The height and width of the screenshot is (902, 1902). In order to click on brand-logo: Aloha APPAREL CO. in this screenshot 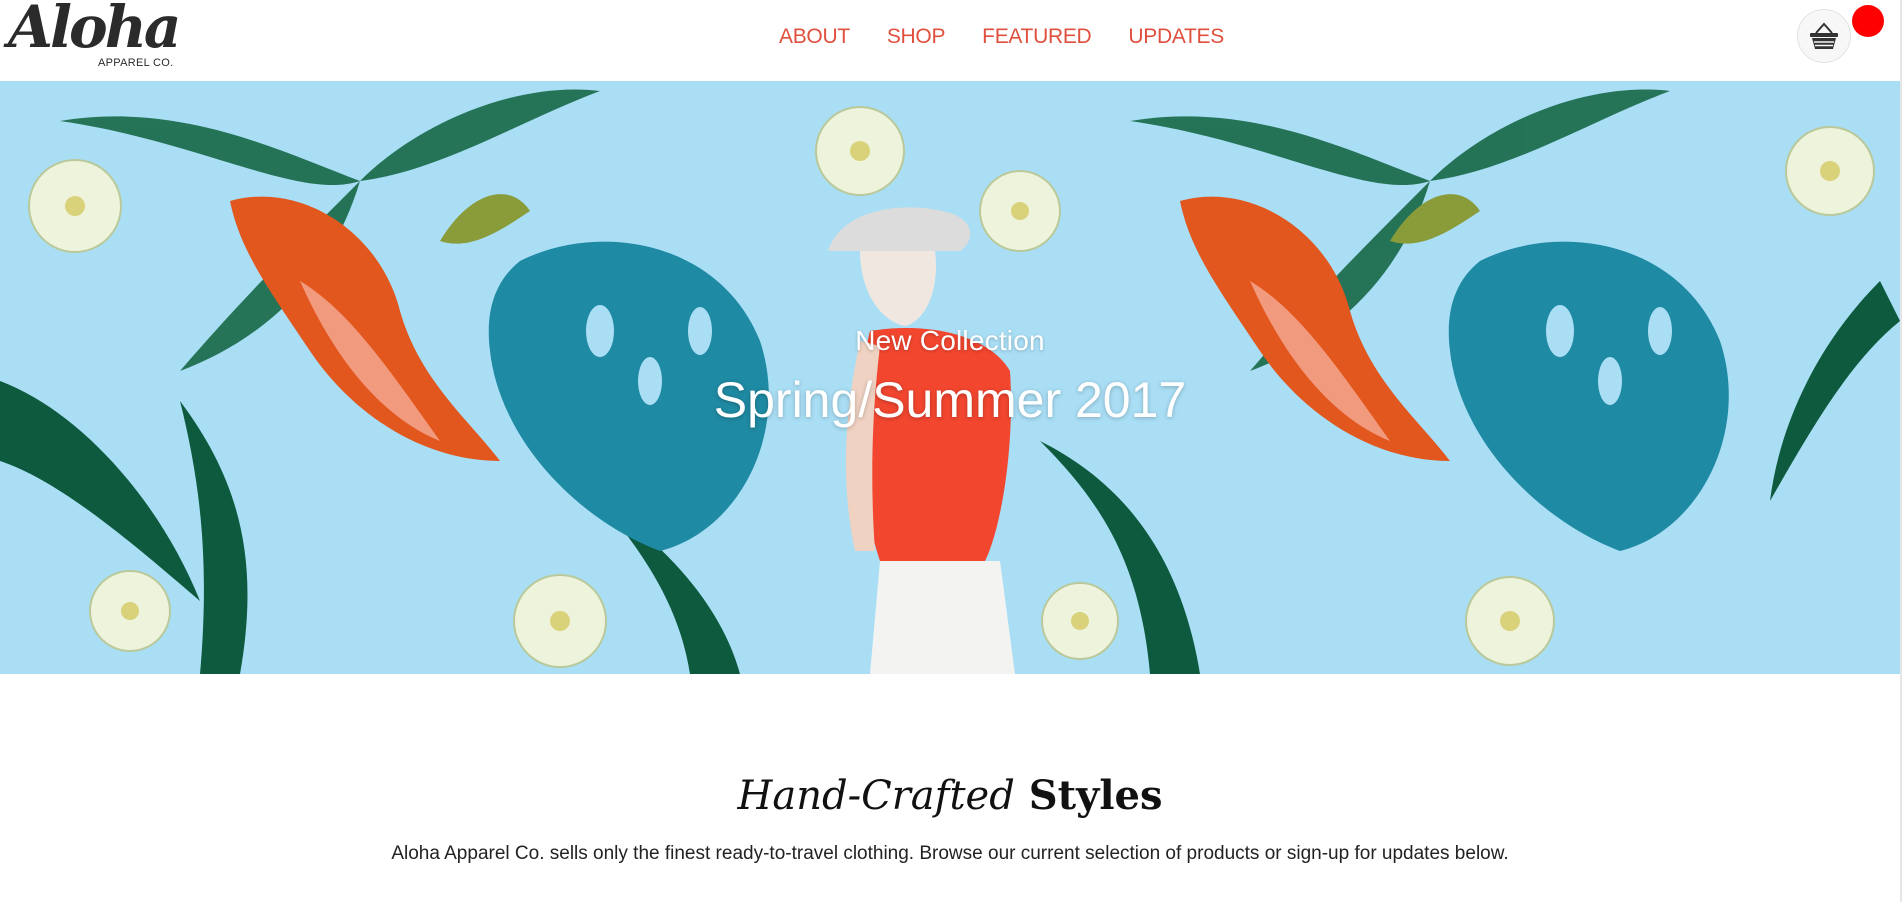, I will do `click(94, 35)`.